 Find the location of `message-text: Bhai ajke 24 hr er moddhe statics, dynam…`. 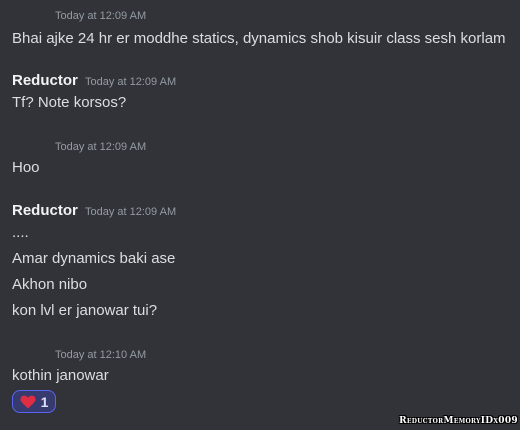

message-text: Bhai ajke 24 hr er moddhe statics, dynam… is located at coordinates (259, 38).